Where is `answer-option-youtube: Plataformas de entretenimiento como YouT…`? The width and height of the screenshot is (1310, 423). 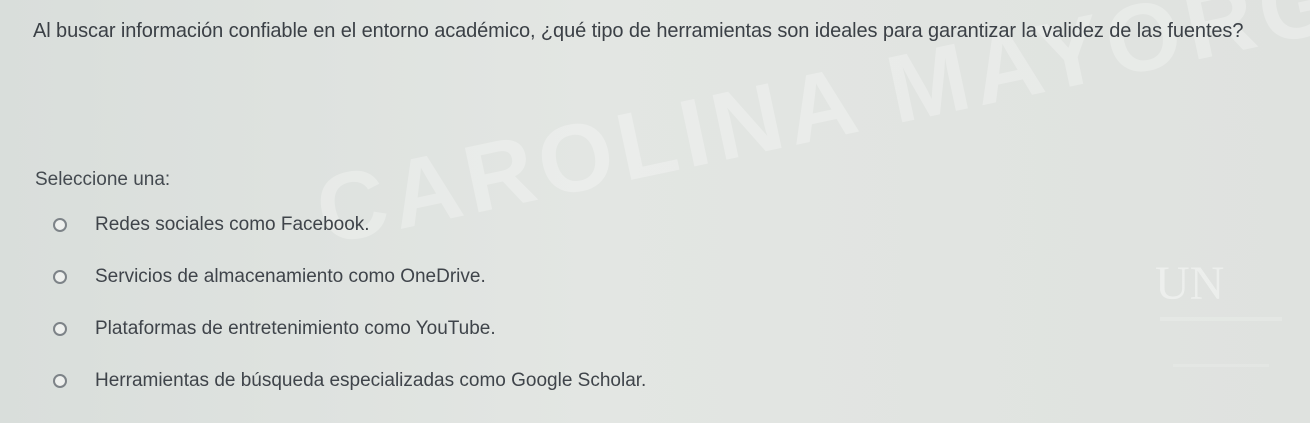
answer-option-youtube: Plataformas de entretenimiento como YouT… is located at coordinates (495, 328).